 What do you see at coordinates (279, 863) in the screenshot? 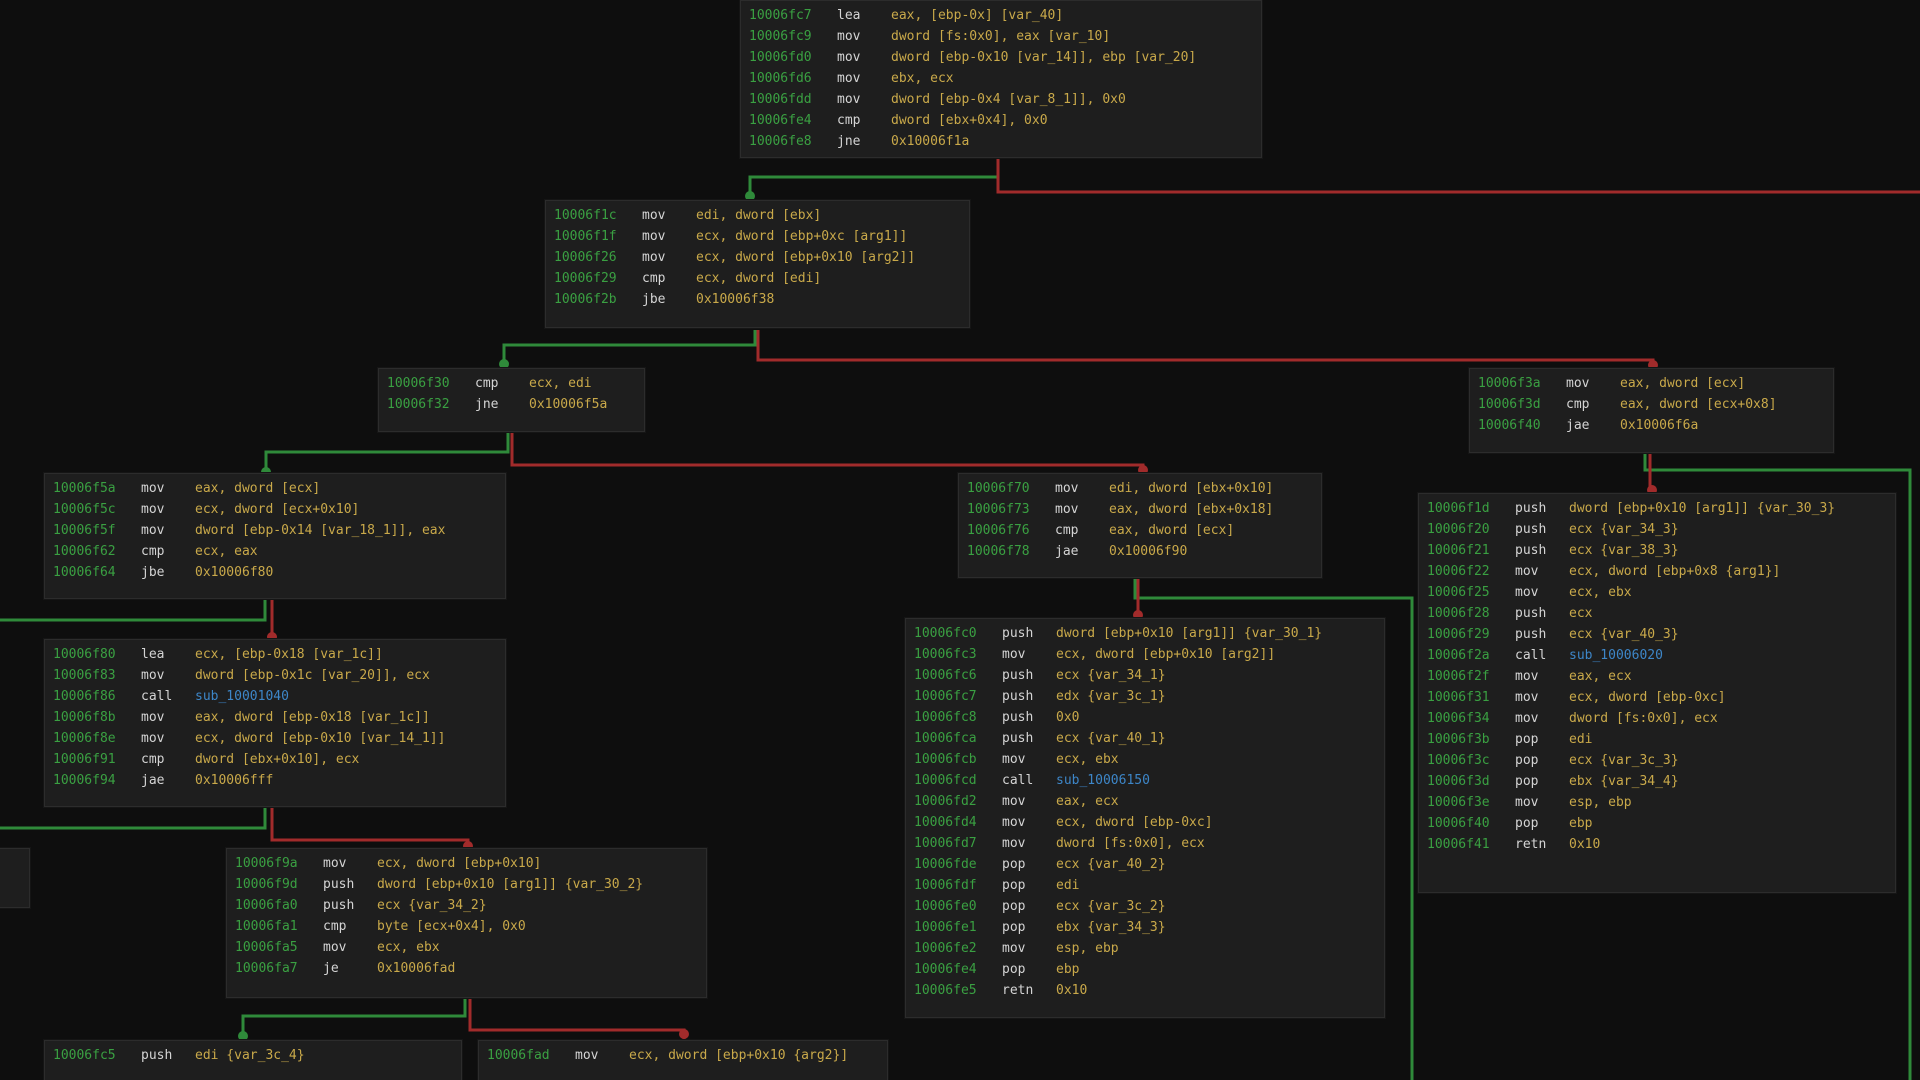
I see `instruction-address: 10006f9a` at bounding box center [279, 863].